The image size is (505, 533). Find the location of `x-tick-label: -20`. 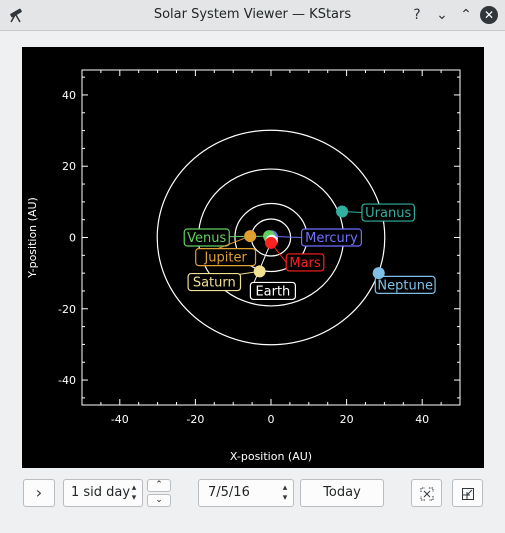

x-tick-label: -20 is located at coordinates (195, 419).